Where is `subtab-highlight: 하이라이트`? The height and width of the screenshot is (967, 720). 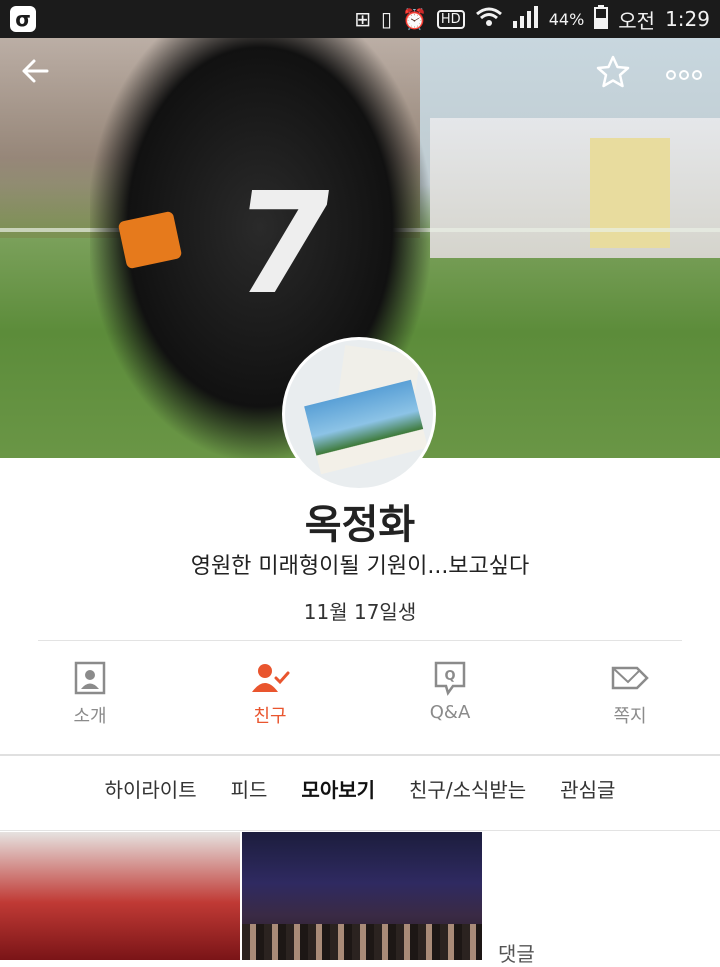 subtab-highlight: 하이라이트 is located at coordinates (151, 792).